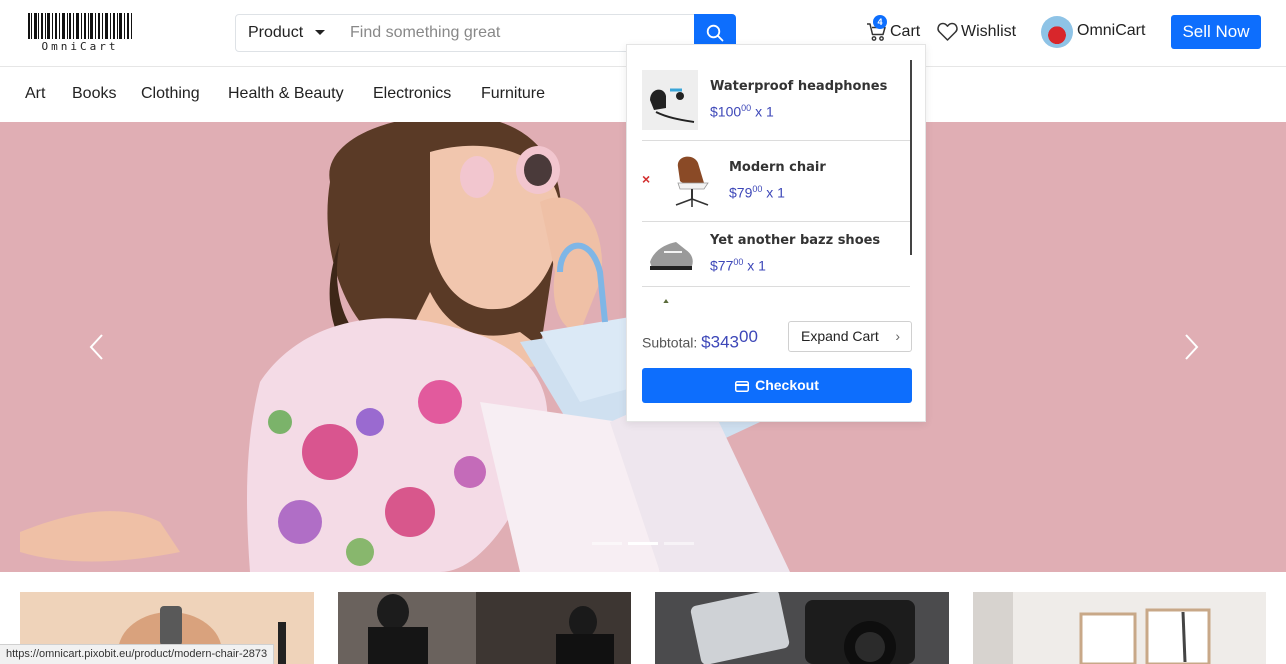  What do you see at coordinates (911, 157) in the screenshot?
I see `cart-scrollbar` at bounding box center [911, 157].